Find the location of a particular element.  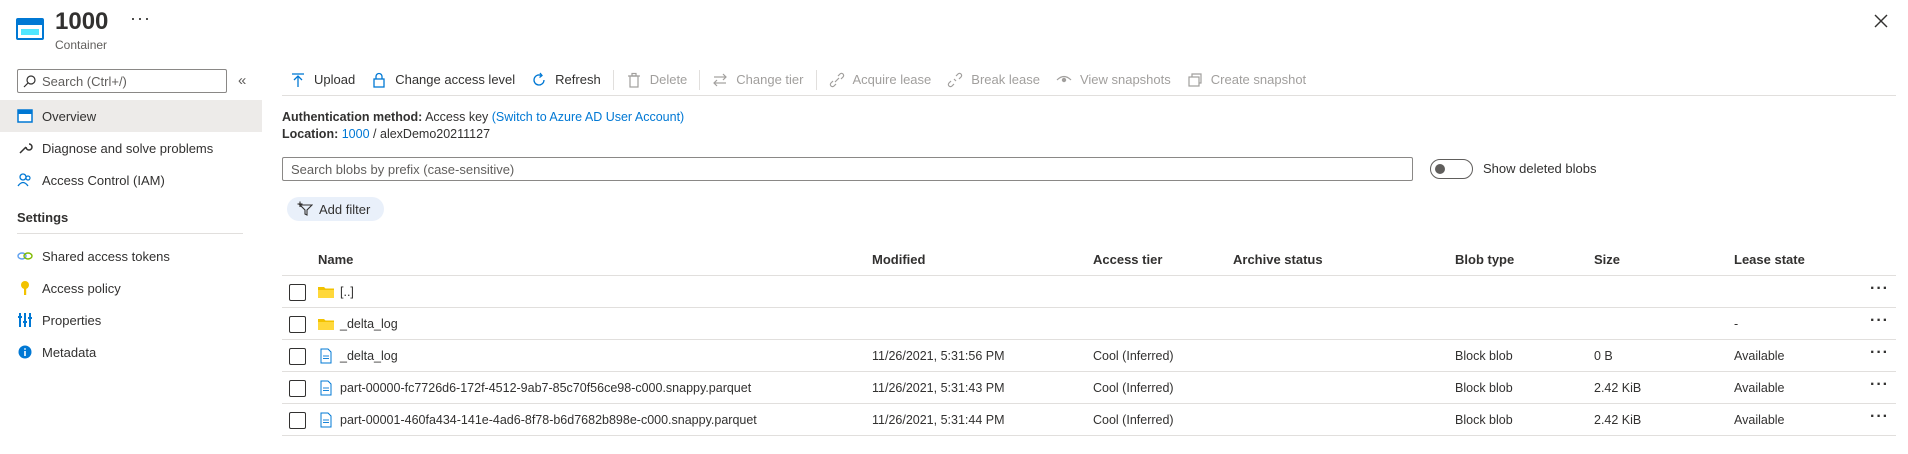

row-modified: 11/26/2021, 5:31:44 PM is located at coordinates (938, 420).